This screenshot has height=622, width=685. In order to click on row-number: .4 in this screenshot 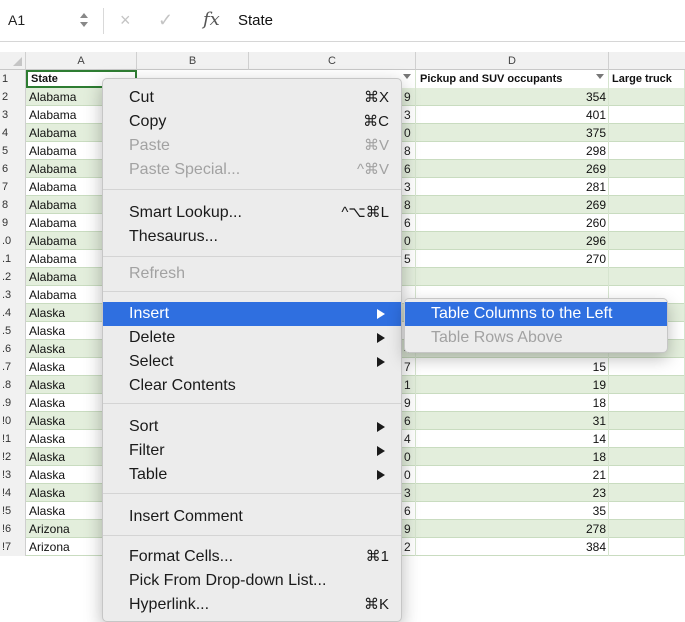, I will do `click(13, 313)`.